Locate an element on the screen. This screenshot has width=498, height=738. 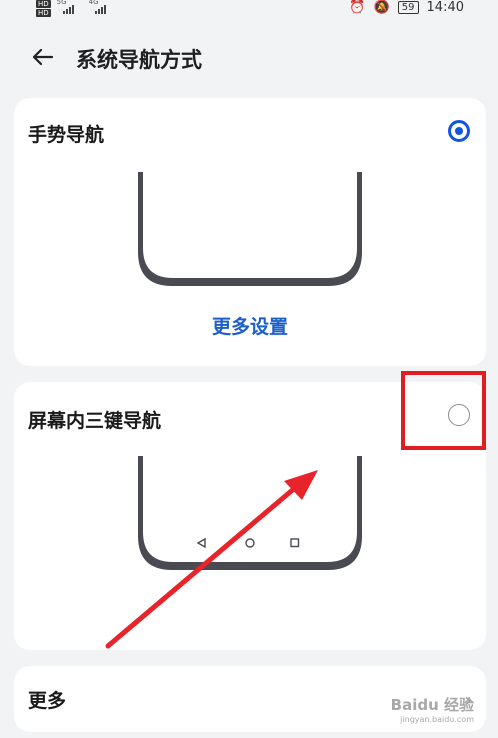
watermark-url: jingyan.baidu.com is located at coordinates (437, 719).